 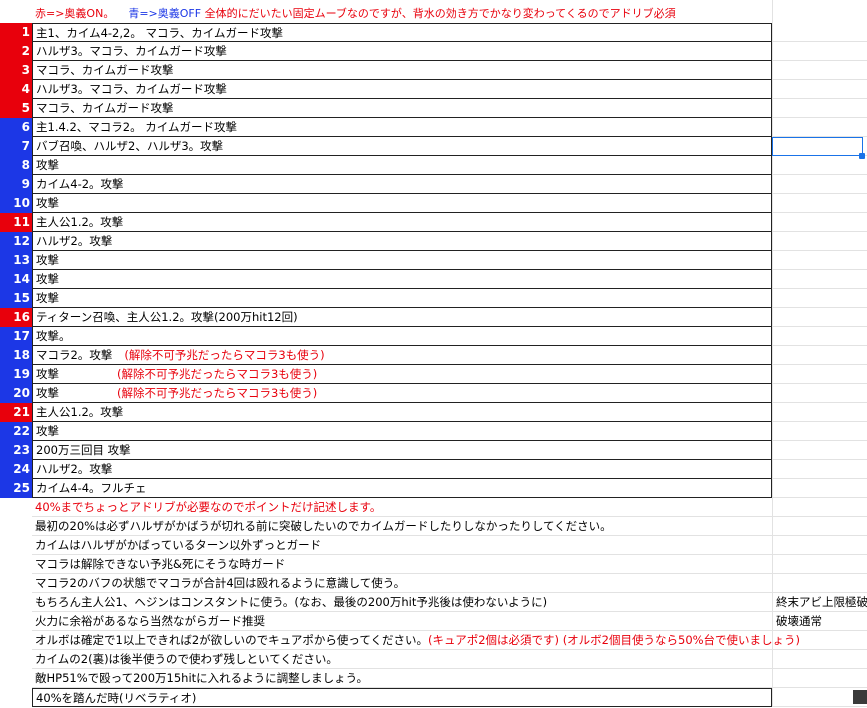 What do you see at coordinates (16, 355) in the screenshot?
I see `turn-number: 18` at bounding box center [16, 355].